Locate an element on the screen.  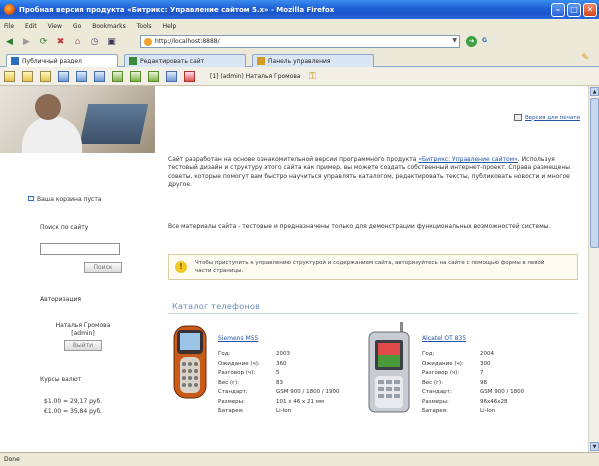
page-html-icon is located at coordinates (117, 76).